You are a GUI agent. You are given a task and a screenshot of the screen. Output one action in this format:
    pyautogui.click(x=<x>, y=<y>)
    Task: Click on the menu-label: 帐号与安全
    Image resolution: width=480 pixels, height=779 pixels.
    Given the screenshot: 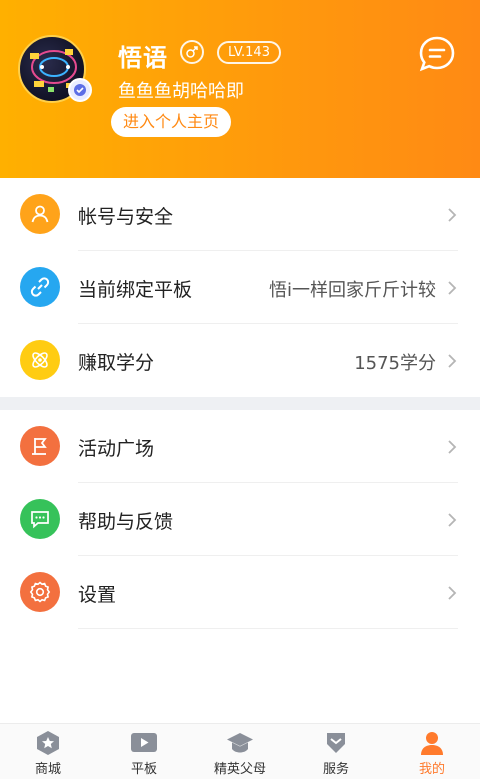 What is the action you would take?
    pyautogui.click(x=126, y=217)
    